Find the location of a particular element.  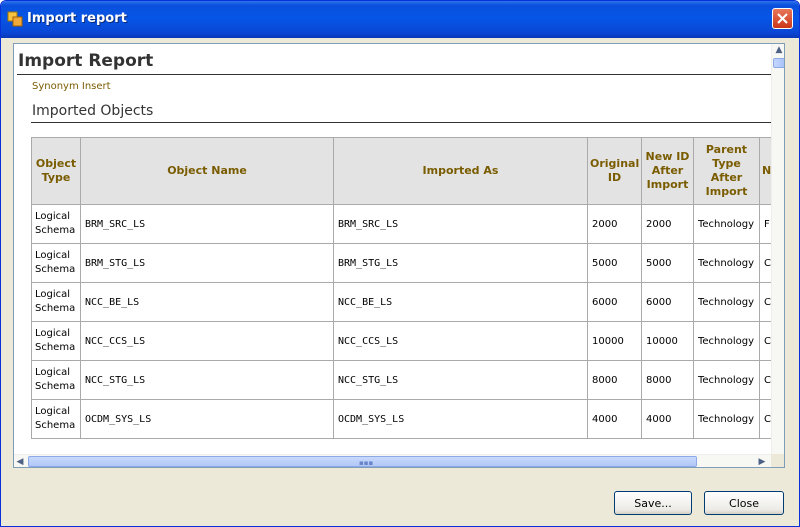

scroll-left-icon: ◀ is located at coordinates (20, 461).